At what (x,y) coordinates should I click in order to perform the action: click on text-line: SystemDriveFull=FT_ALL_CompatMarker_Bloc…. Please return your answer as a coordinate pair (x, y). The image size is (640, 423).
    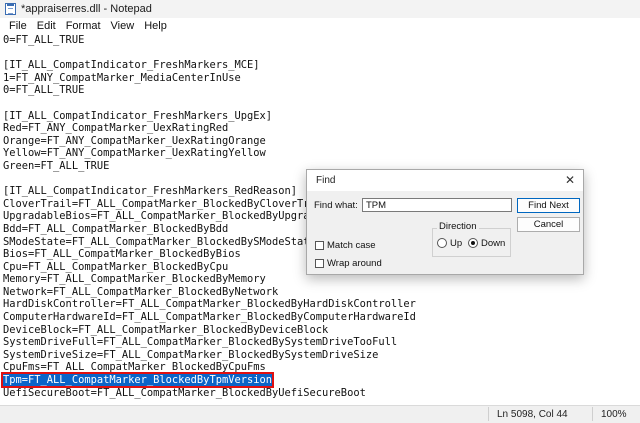
    Looking at the image, I should click on (200, 342).